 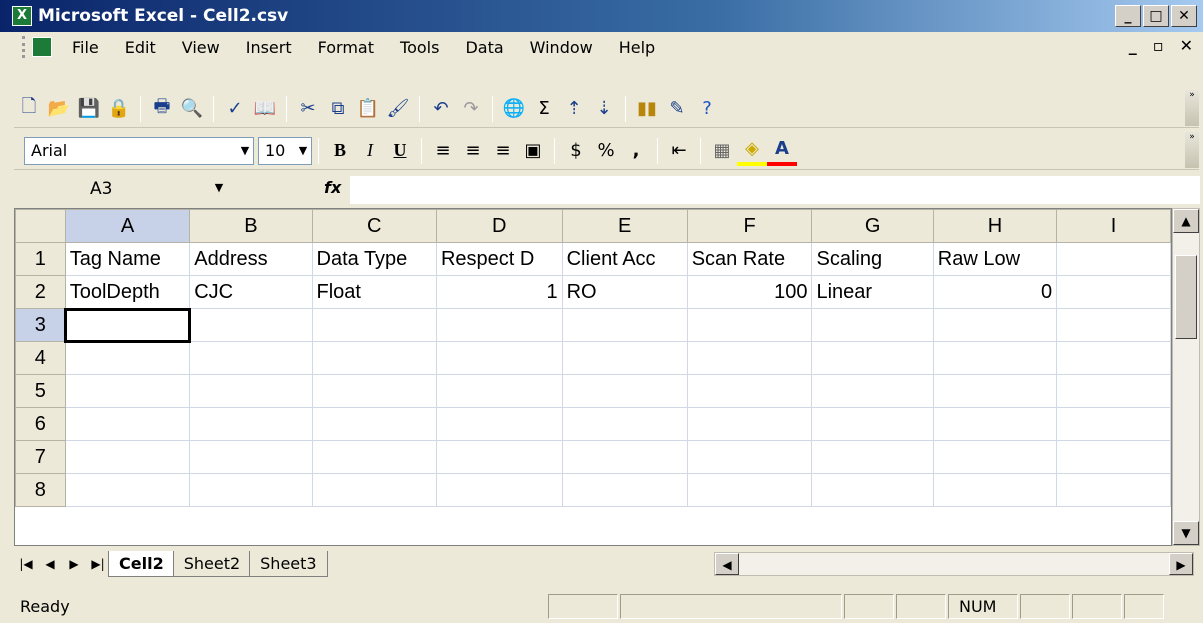 What do you see at coordinates (752, 151) in the screenshot?
I see `fill-color-icon: ◈` at bounding box center [752, 151].